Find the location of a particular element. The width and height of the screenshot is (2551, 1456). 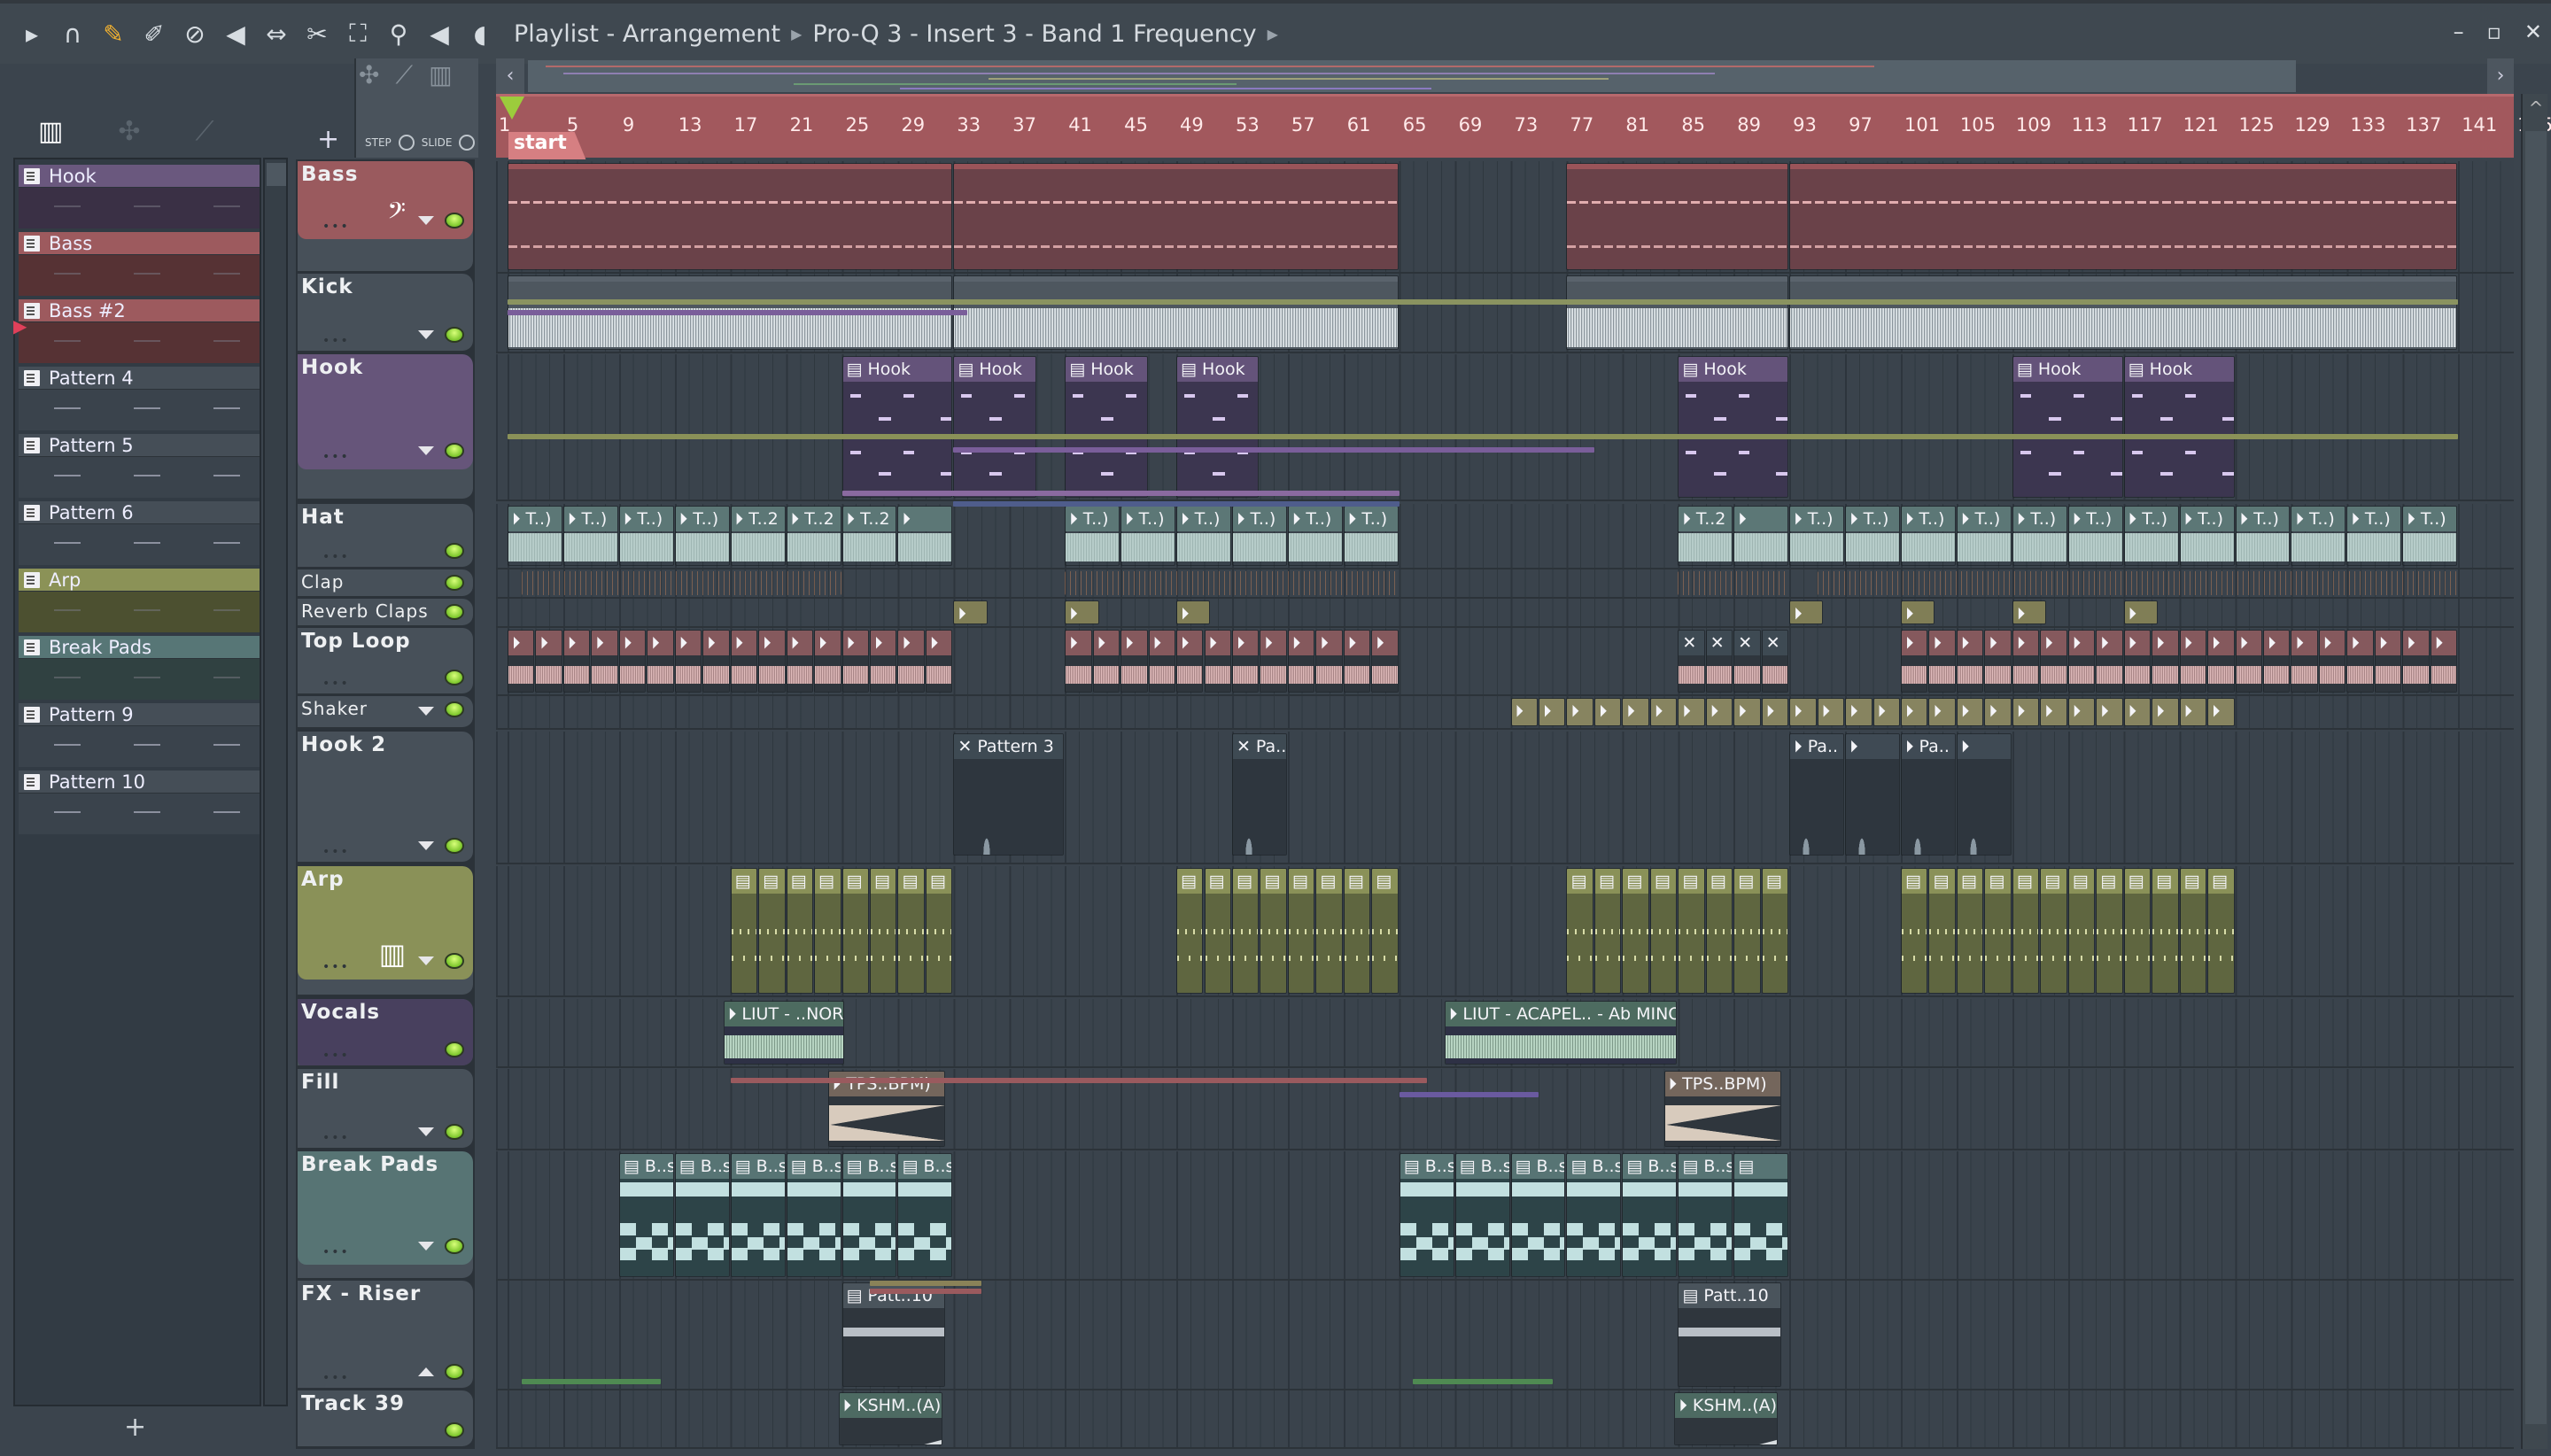

start-marker: start is located at coordinates (547, 146).